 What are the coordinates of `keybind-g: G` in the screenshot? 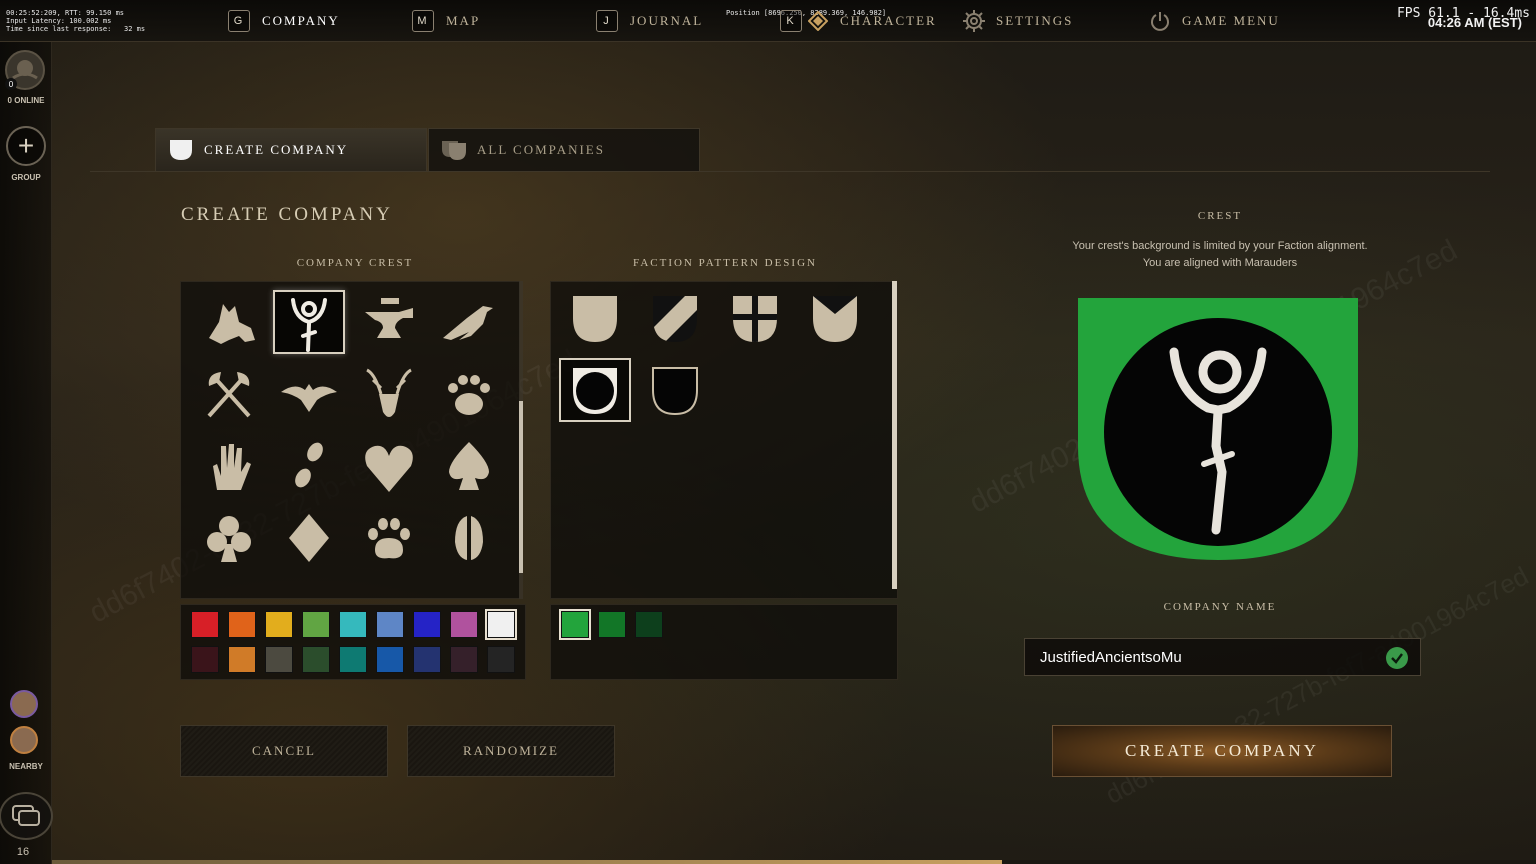 It's located at (239, 21).